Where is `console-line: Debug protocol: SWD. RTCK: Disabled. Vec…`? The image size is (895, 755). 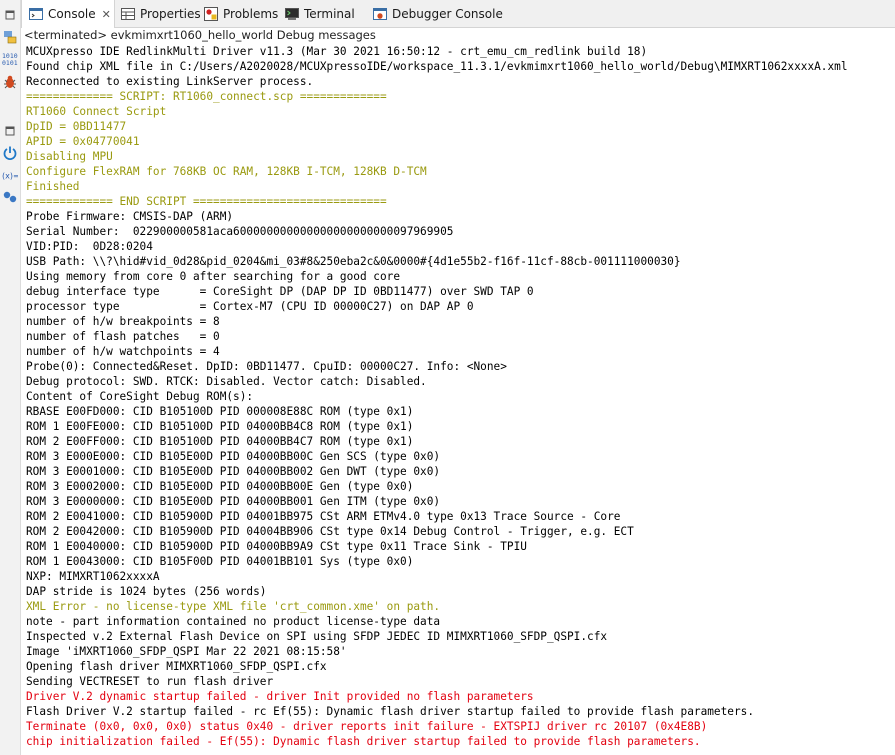
console-line: Debug protocol: SWD. RTCK: Disabled. Vec… is located at coordinates (226, 381).